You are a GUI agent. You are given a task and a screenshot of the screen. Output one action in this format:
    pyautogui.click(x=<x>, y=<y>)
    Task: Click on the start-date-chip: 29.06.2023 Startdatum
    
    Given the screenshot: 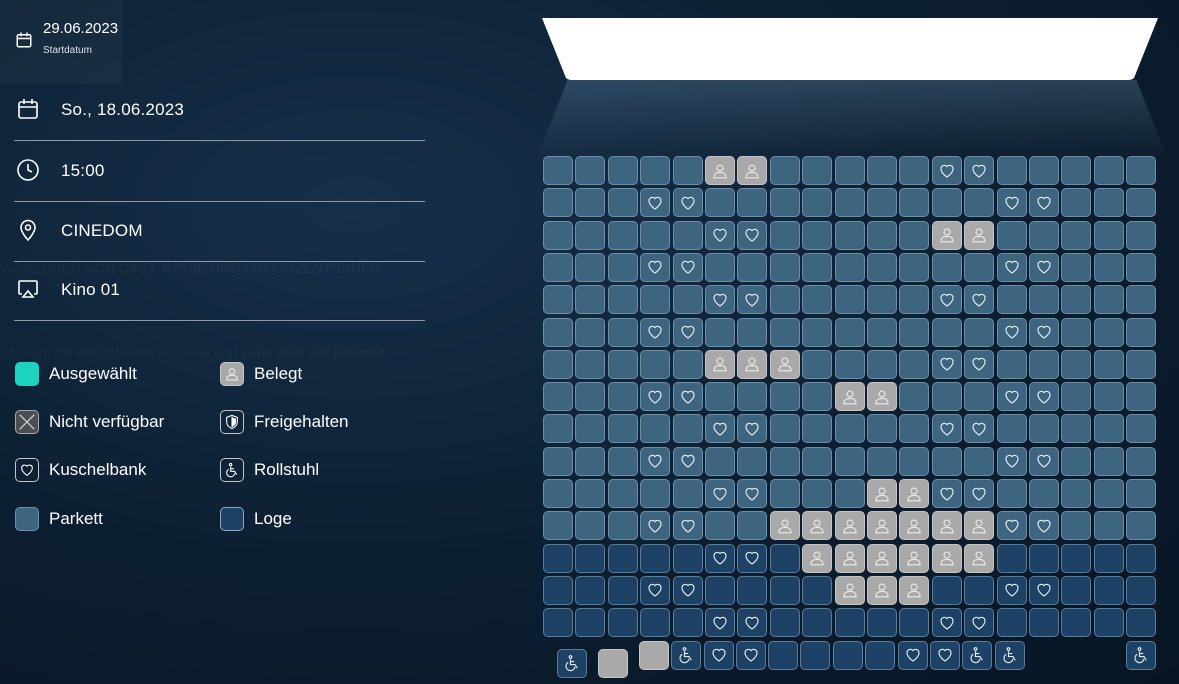 What is the action you would take?
    pyautogui.click(x=61, y=42)
    